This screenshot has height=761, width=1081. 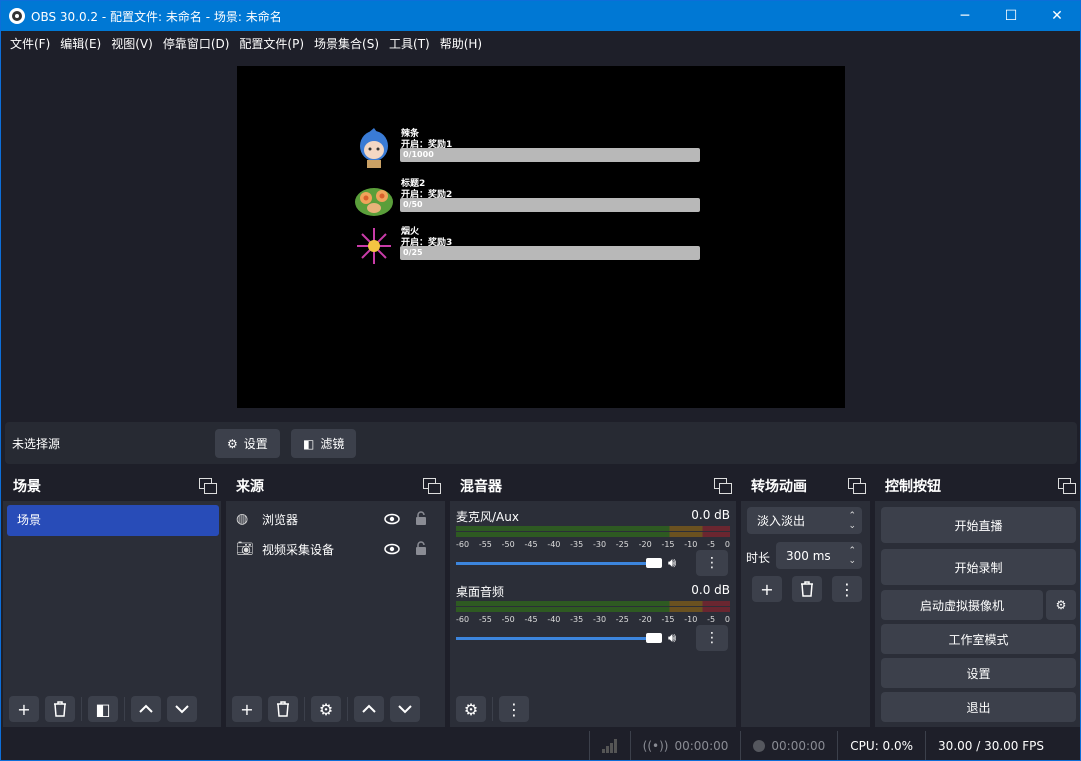 I want to click on duration-spinbox: 300 ms ⌃ ⌄, so click(x=819, y=555).